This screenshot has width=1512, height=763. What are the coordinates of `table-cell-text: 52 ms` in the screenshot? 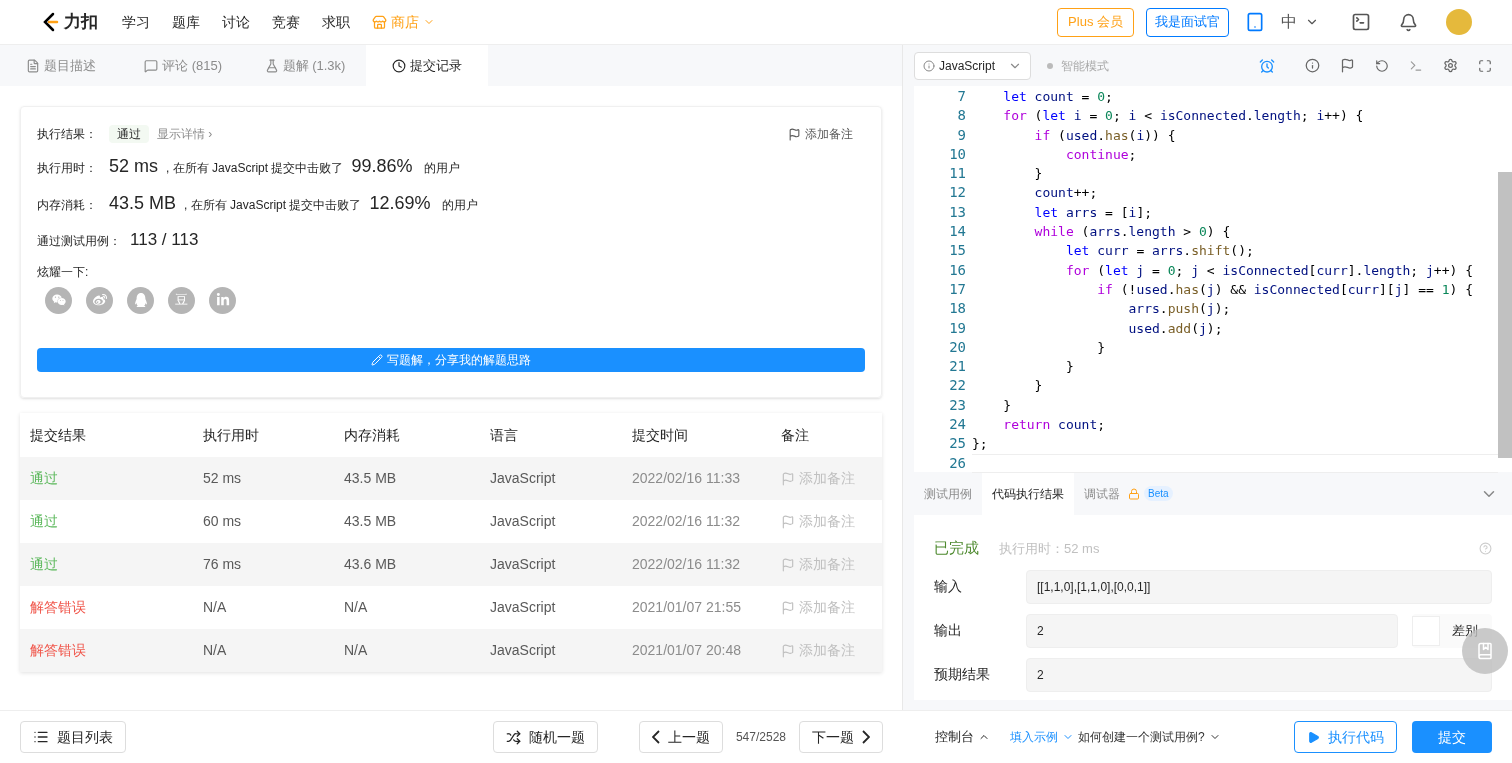 It's located at (223, 478).